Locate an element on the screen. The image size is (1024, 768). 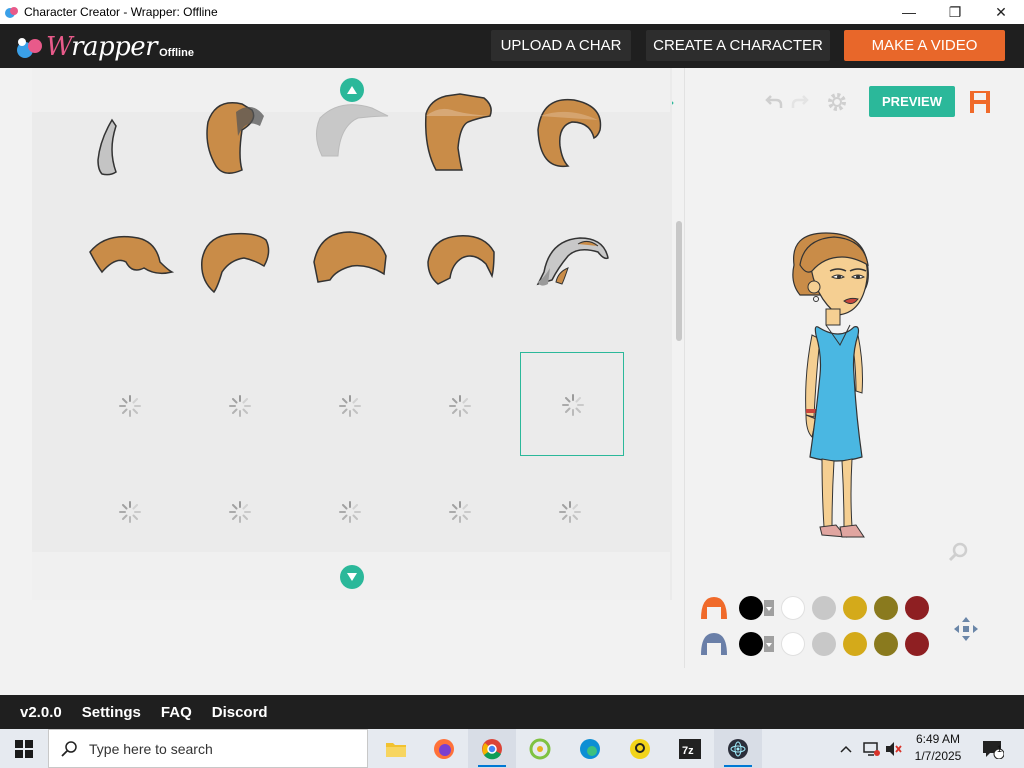
tray-show-hidden is located at coordinates (846, 748).